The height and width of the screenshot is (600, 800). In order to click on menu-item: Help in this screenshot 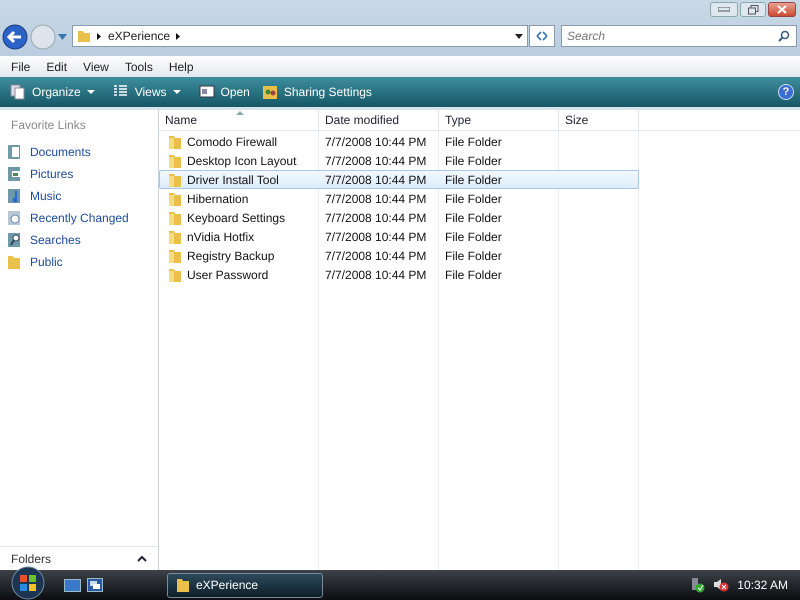, I will do `click(181, 67)`.